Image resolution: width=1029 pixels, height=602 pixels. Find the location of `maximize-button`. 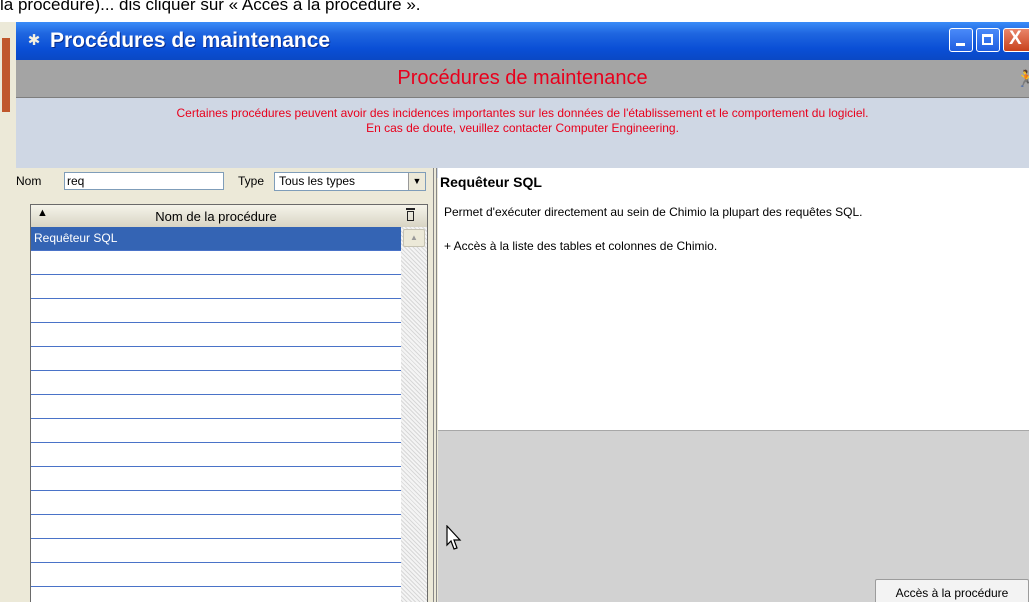

maximize-button is located at coordinates (988, 40).